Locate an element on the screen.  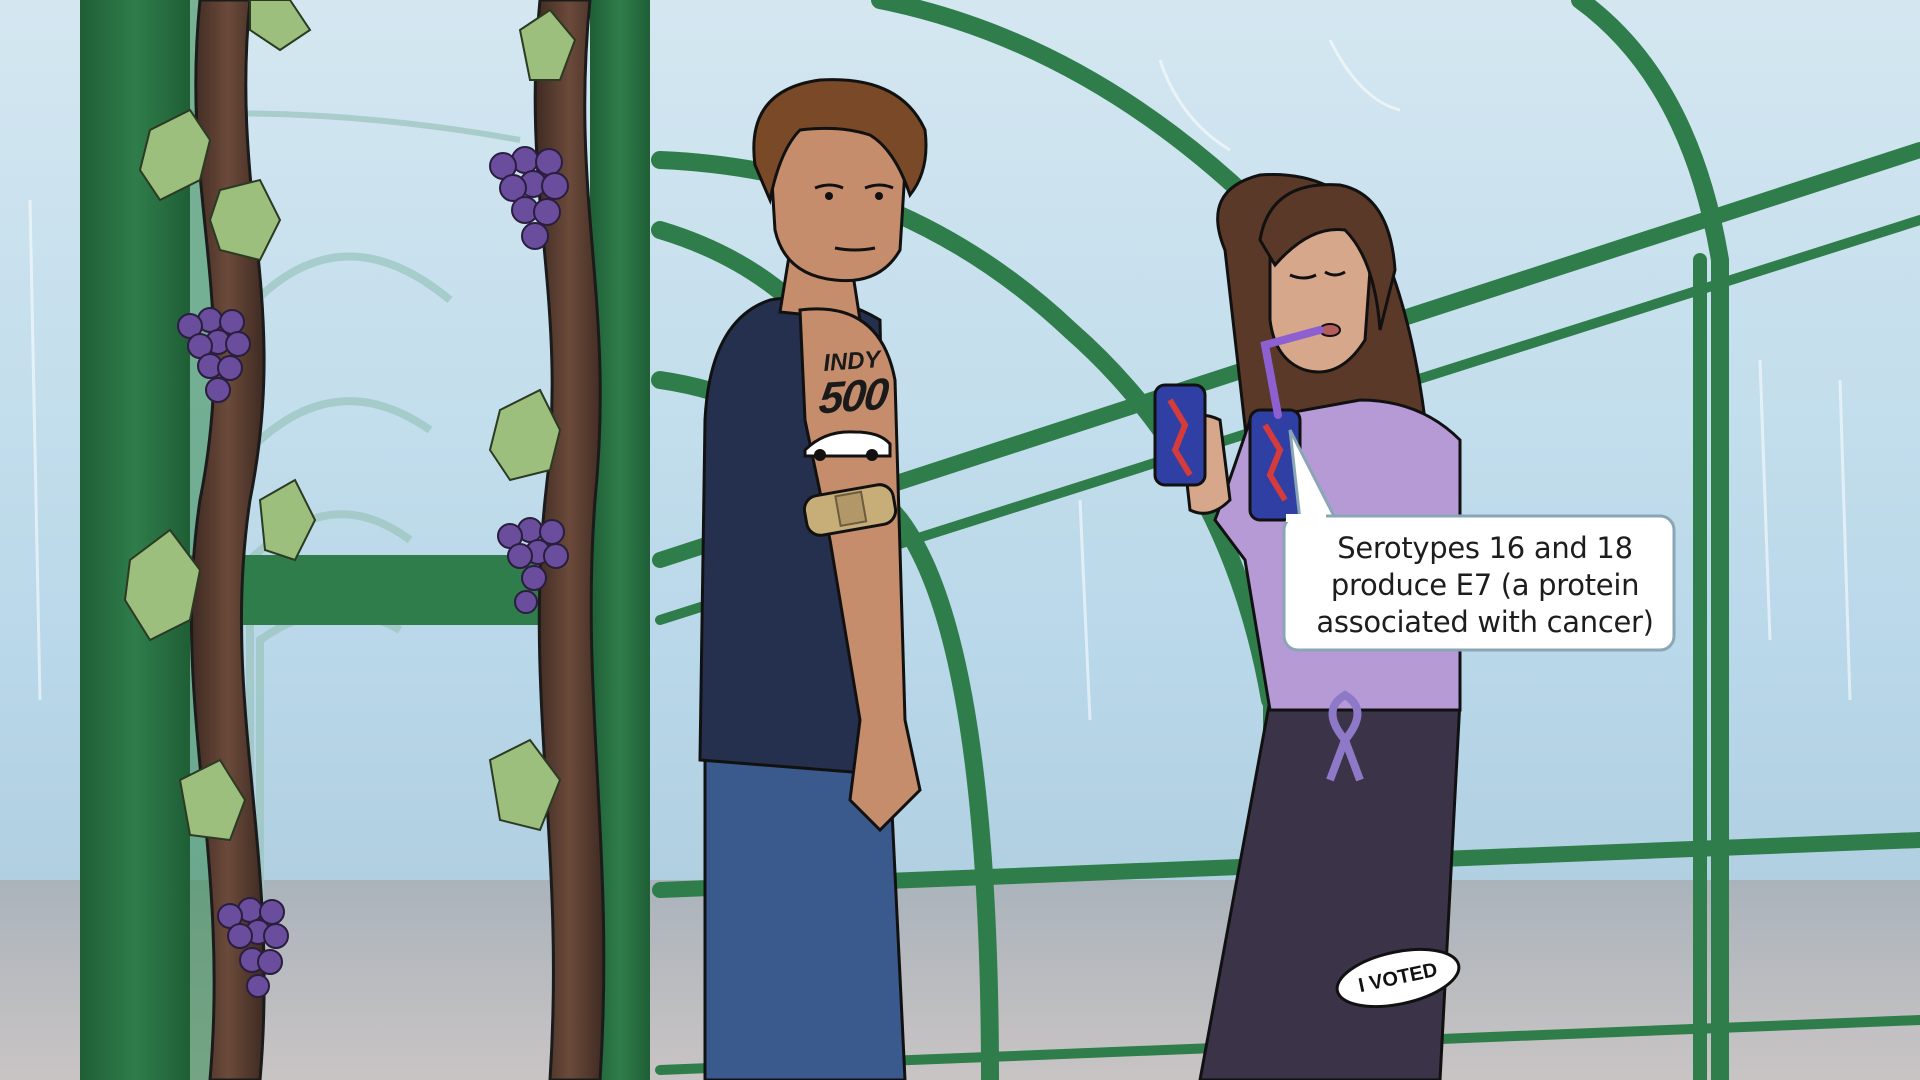
speech-line-2: produce E7 (a protein is located at coordinates (1485, 584).